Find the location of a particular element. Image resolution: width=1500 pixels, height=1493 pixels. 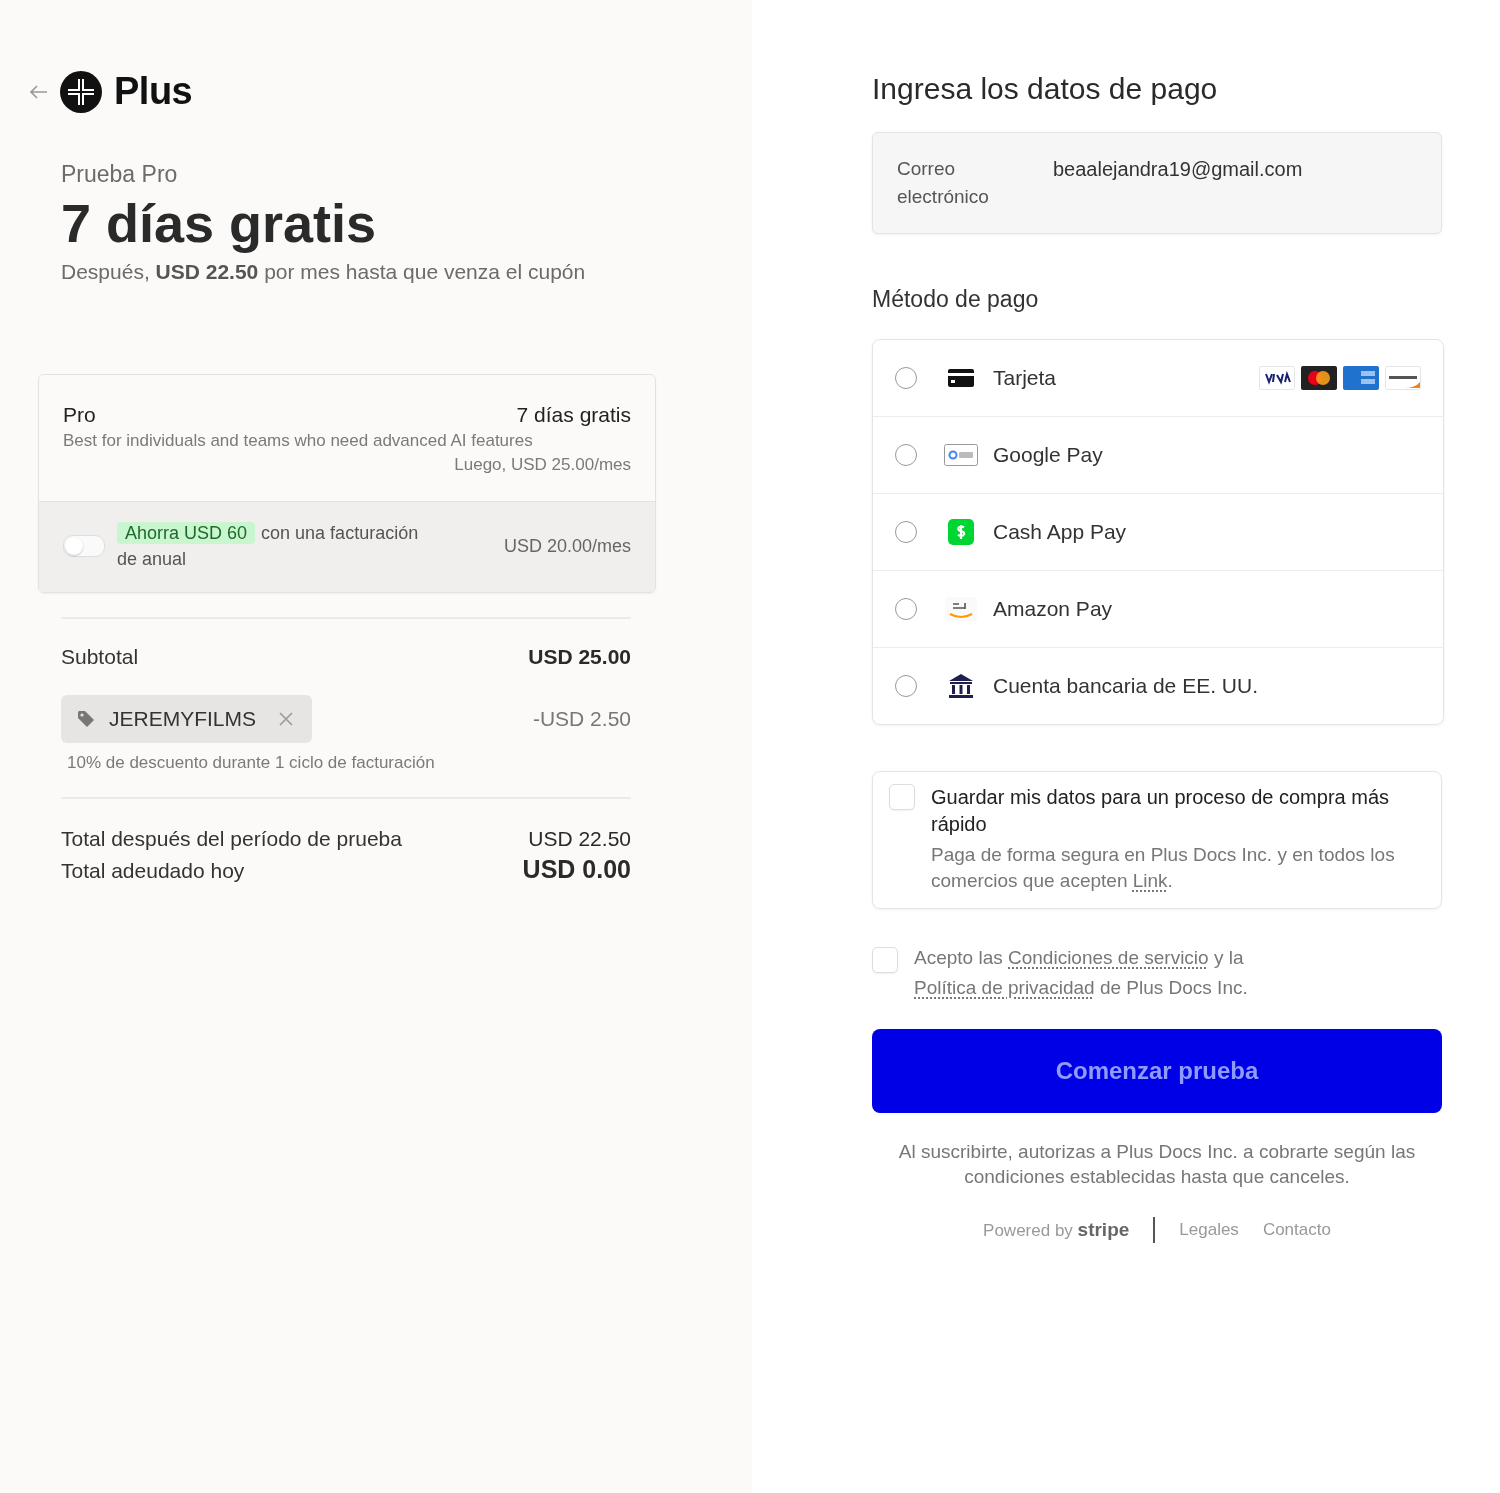

payment-method-option: Cash App Pay is located at coordinates (1158, 531).